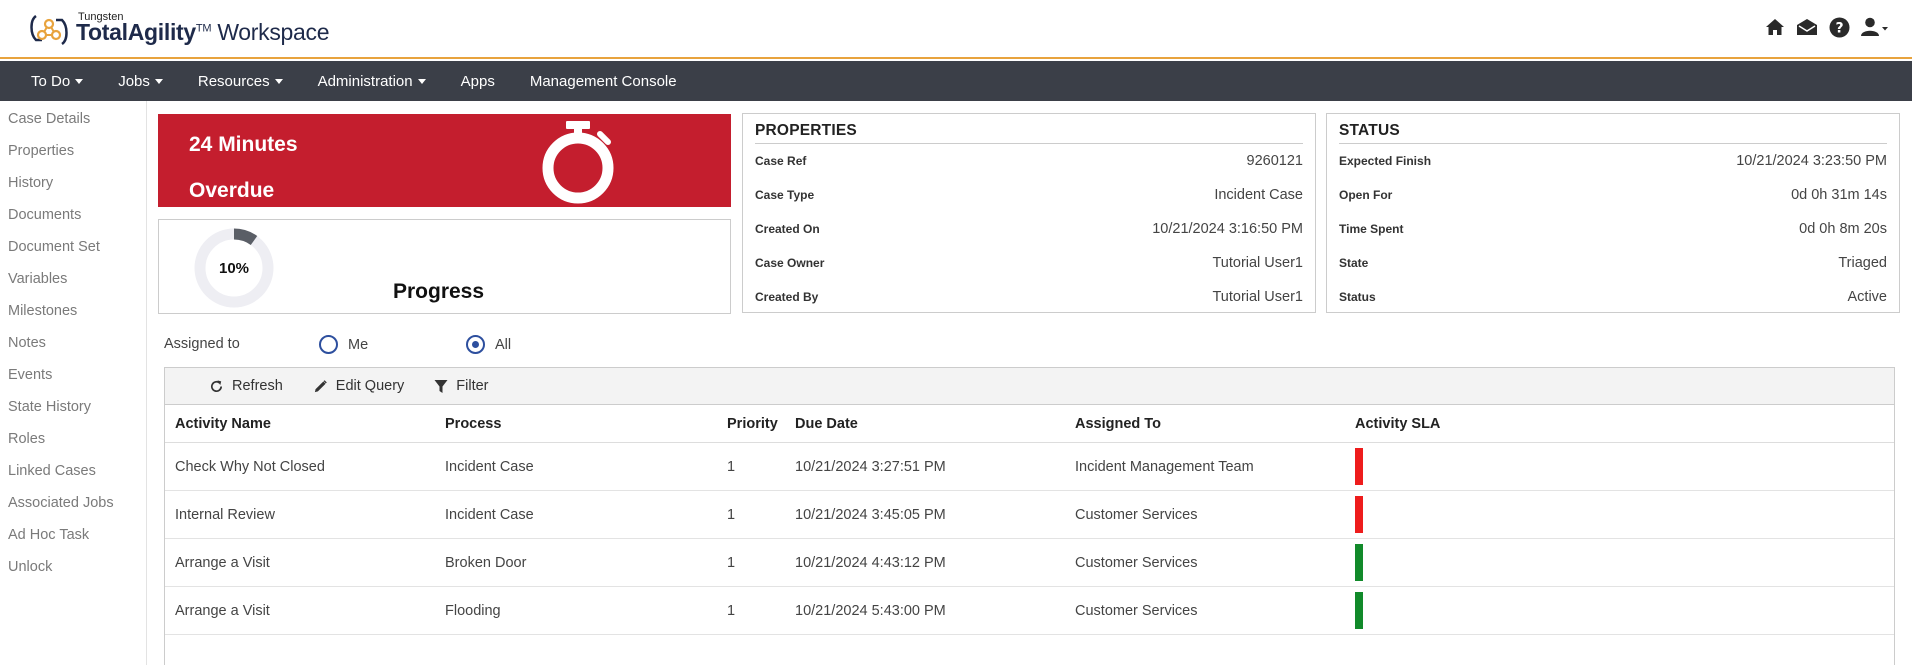  I want to click on properties-title: PROPERTIES, so click(1029, 133).